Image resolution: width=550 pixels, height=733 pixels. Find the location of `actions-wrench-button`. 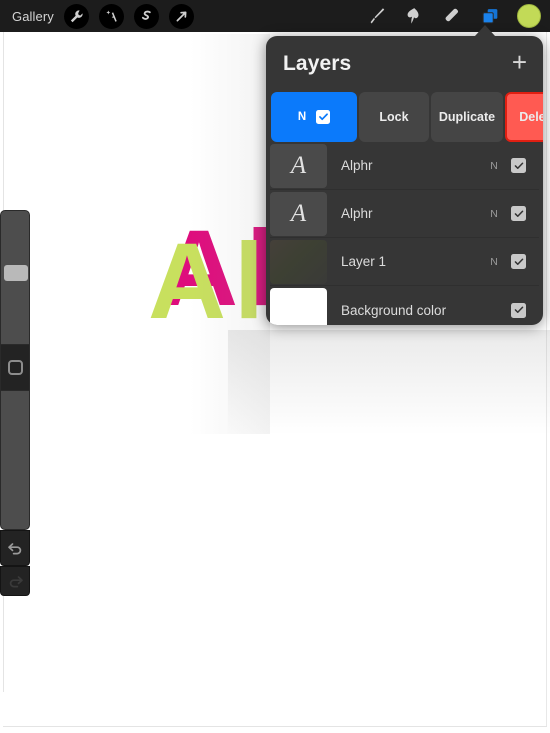

actions-wrench-button is located at coordinates (76, 16).